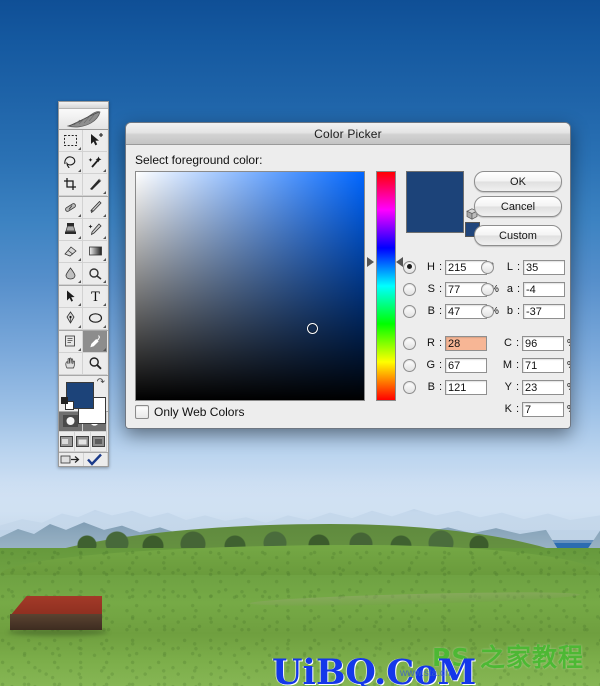  I want to click on hue-slider-left-arrow, so click(370, 262).